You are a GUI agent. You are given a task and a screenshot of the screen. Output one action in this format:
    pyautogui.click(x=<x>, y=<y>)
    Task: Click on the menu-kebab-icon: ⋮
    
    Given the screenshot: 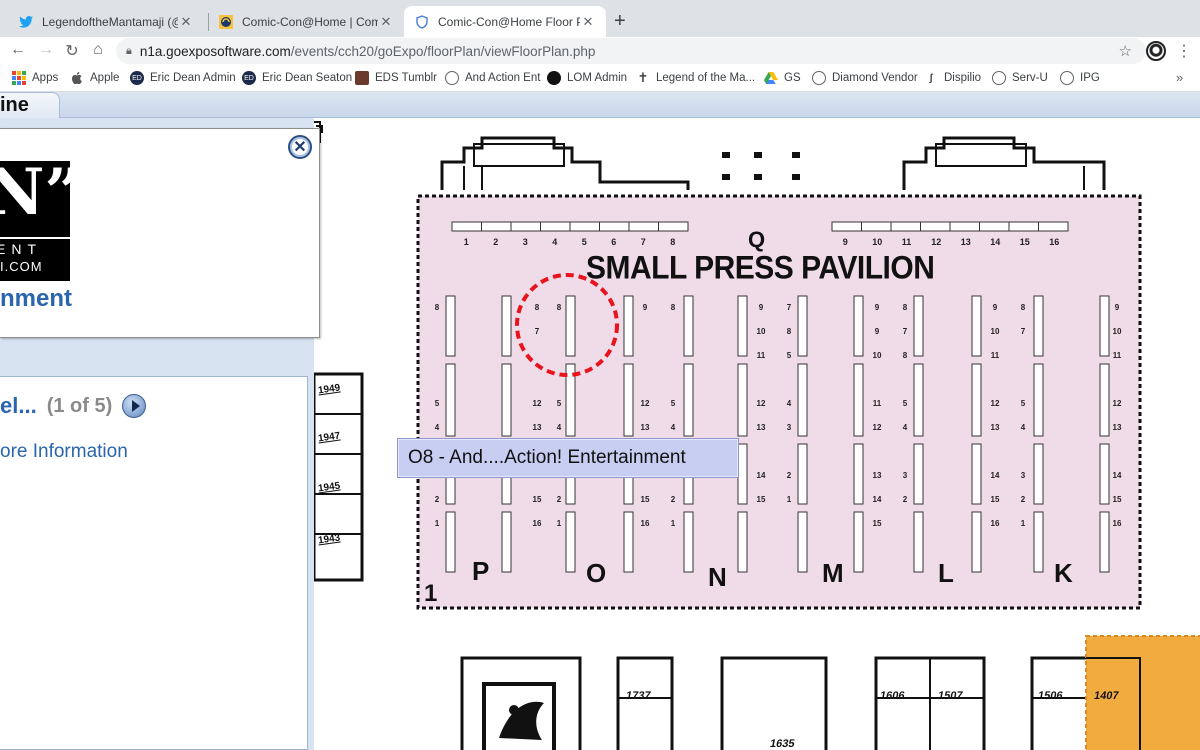 What is the action you would take?
    pyautogui.click(x=1184, y=51)
    